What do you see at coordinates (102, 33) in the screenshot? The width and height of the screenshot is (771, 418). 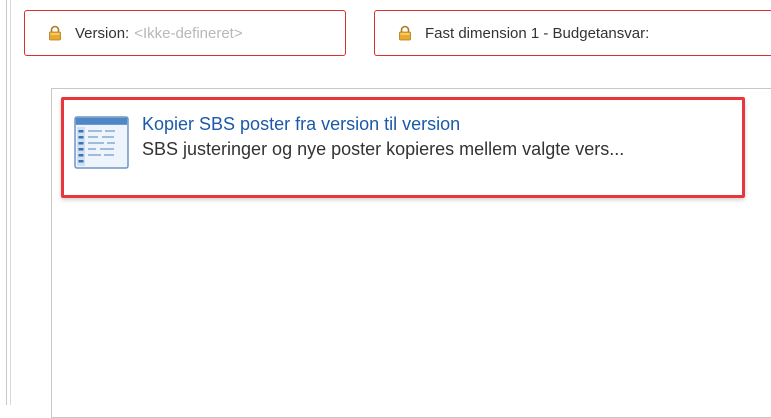 I see `version-filter-label: Version:` at bounding box center [102, 33].